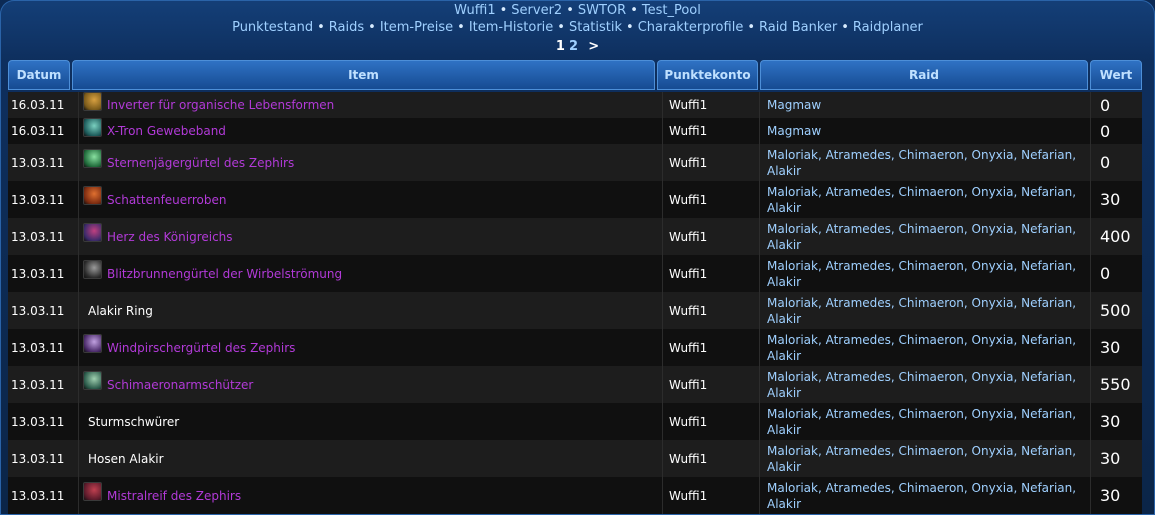 This screenshot has height=515, width=1155. Describe the element at coordinates (92, 343) in the screenshot. I see `belt-purple-icon` at that location.